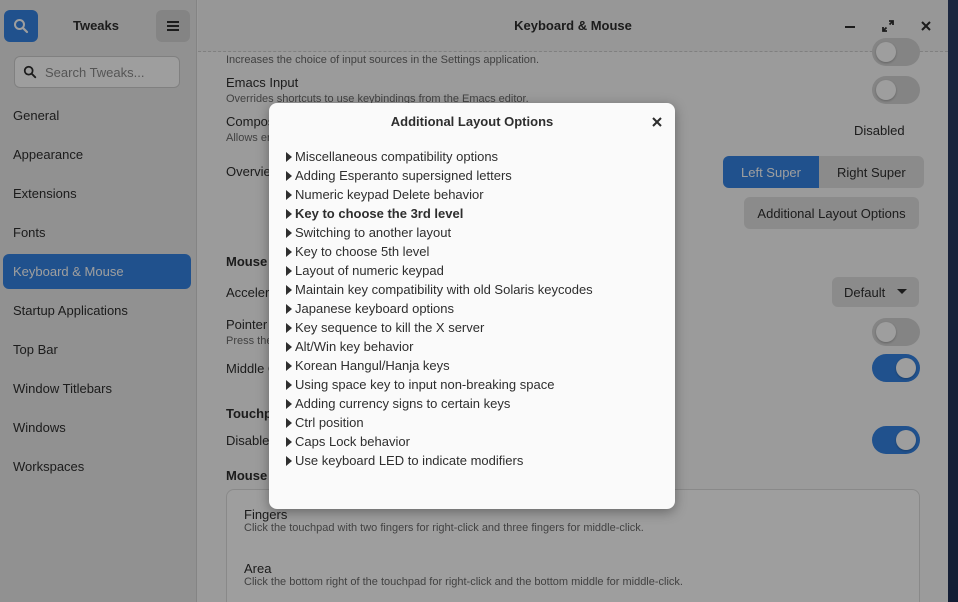 The height and width of the screenshot is (602, 958). I want to click on dialog-title: Additional Layout Options, so click(472, 121).